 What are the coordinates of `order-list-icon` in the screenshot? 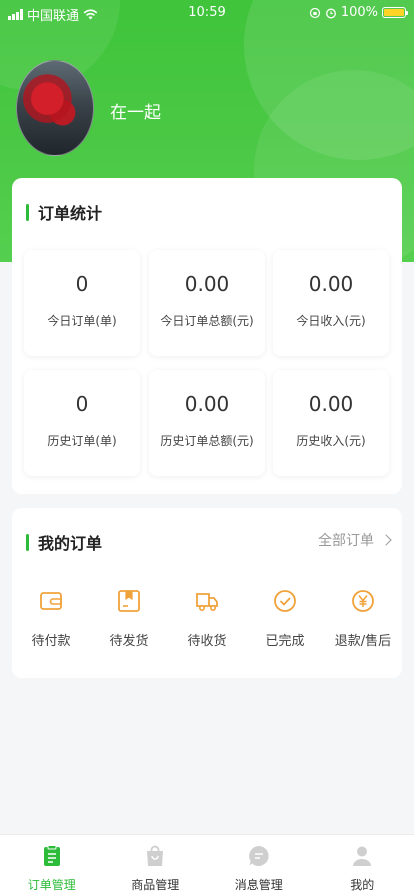 It's located at (51, 855).